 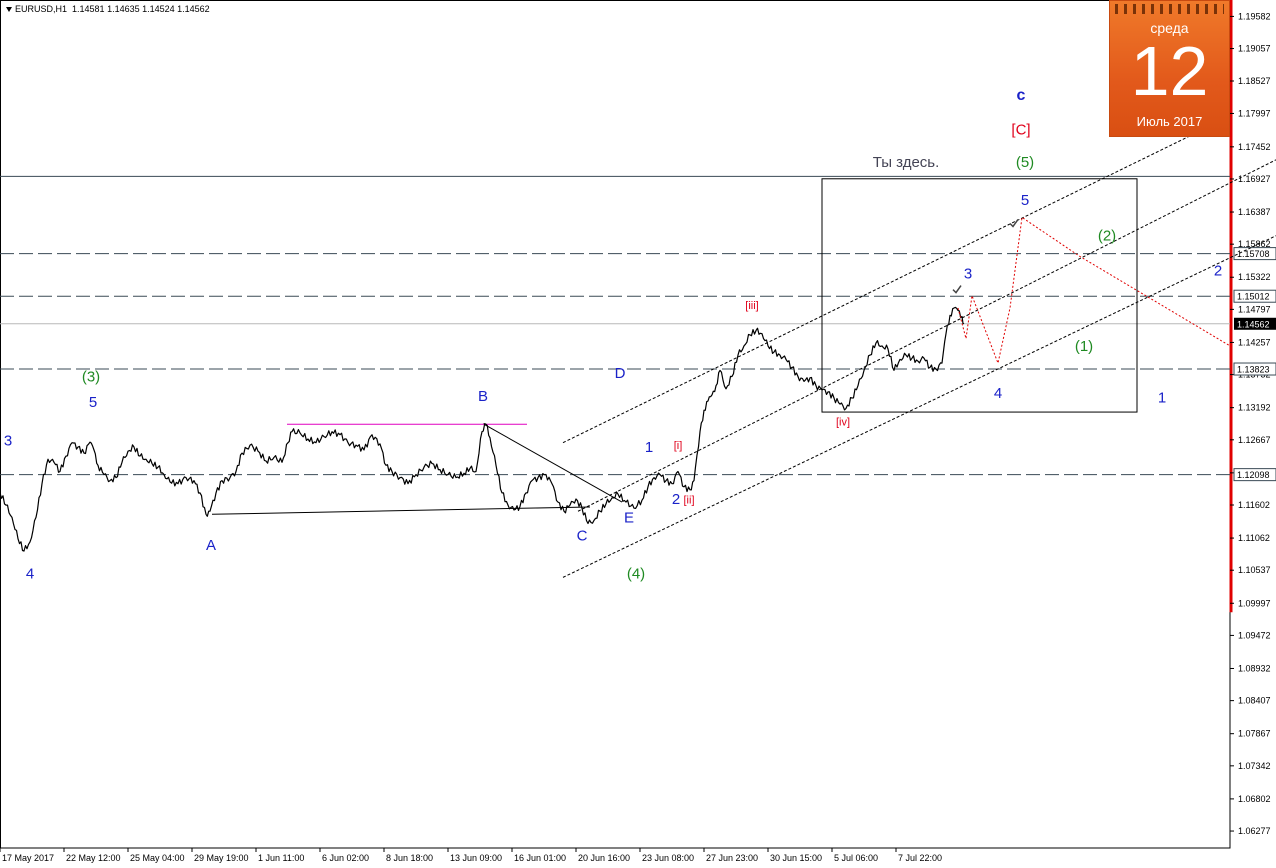 What do you see at coordinates (281, 858) in the screenshot?
I see `x-tick-label: 1 Jun 11:00` at bounding box center [281, 858].